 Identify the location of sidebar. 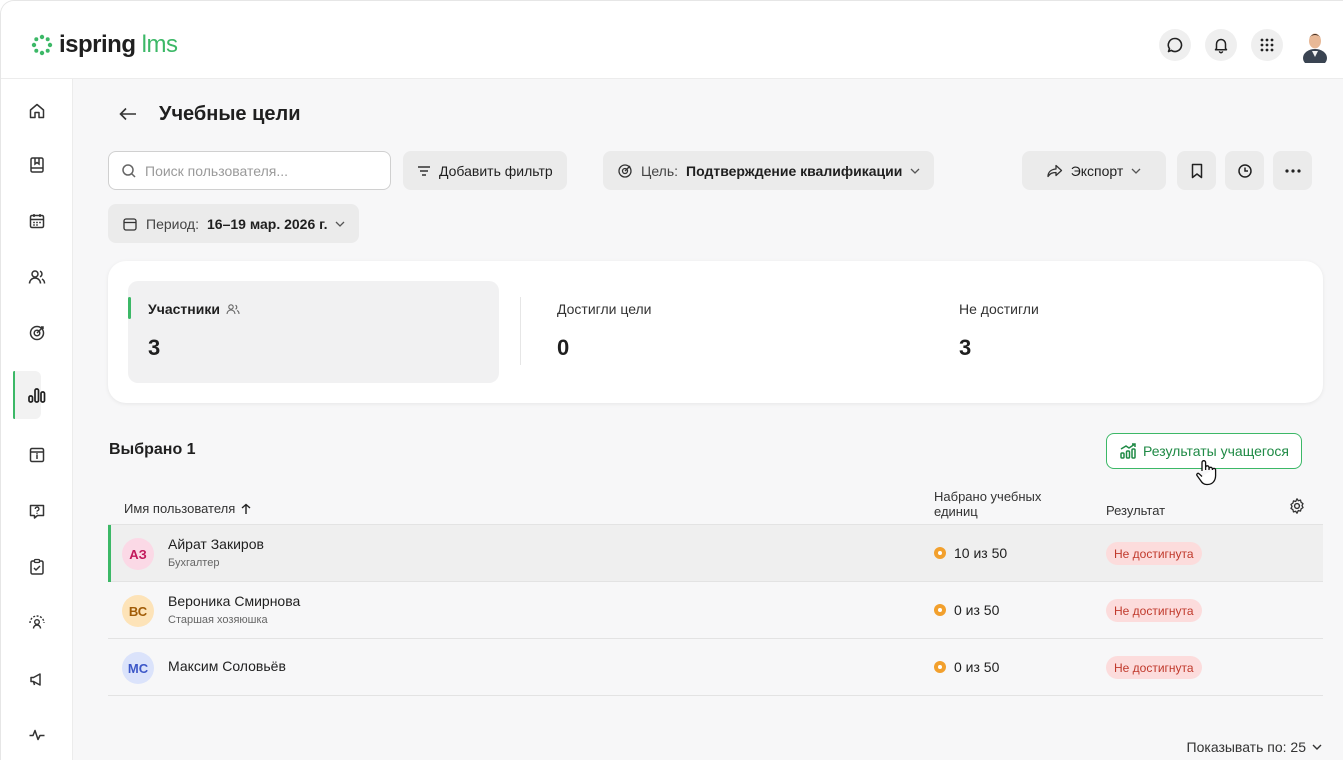
(37, 419).